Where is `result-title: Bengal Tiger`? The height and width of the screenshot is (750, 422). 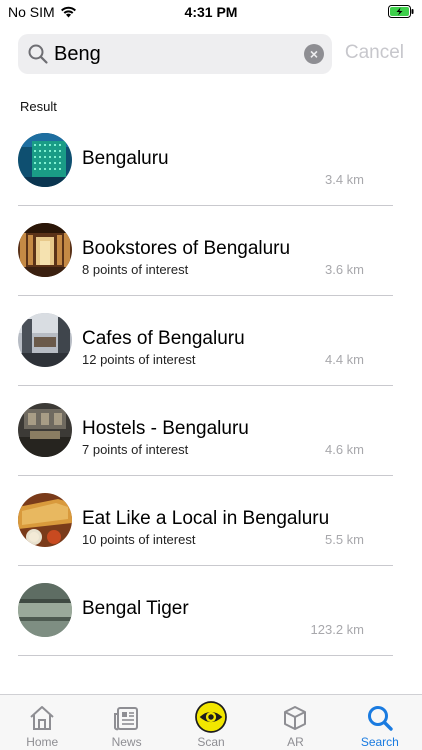
result-title: Bengal Tiger is located at coordinates (135, 608).